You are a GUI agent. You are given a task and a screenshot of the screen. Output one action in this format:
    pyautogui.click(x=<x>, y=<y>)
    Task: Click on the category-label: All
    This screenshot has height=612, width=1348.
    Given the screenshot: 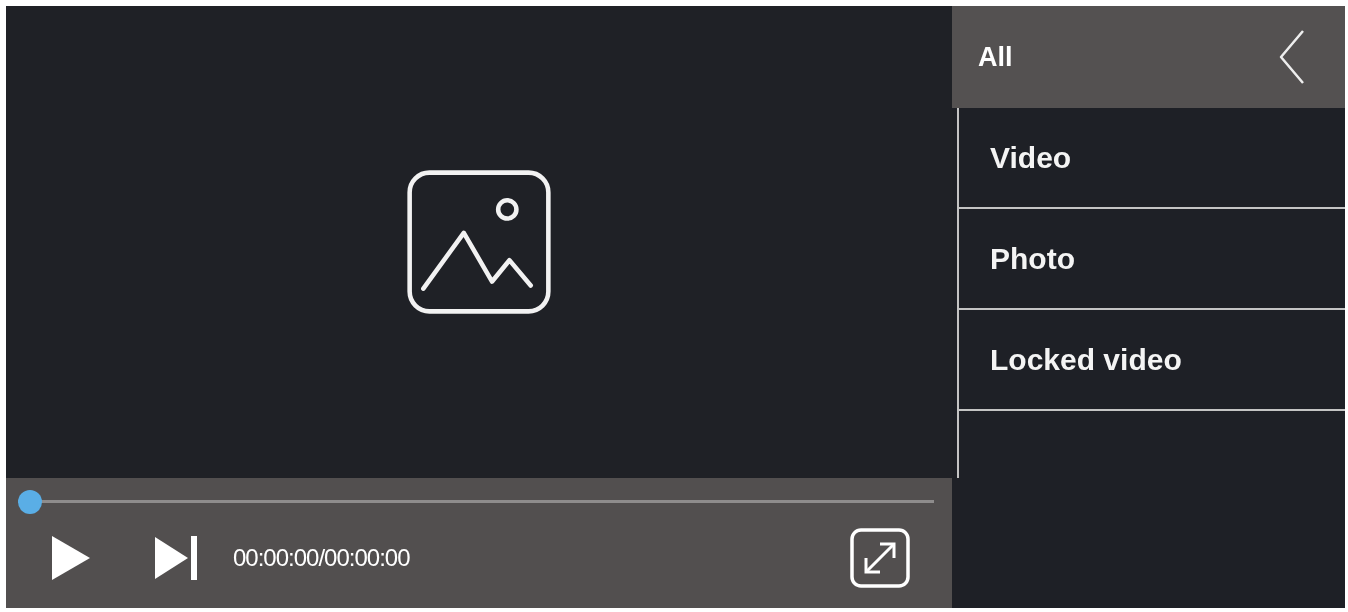 What is the action you would take?
    pyautogui.click(x=995, y=57)
    